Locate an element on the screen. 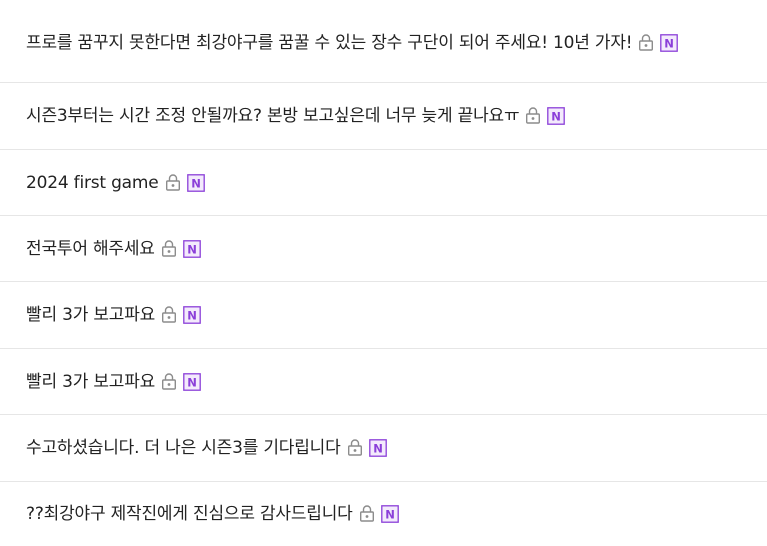 The image size is (767, 546). post-title-line: 수고하셨습니다. 더 나은 시즌3를 기다립니다 N is located at coordinates (206, 448).